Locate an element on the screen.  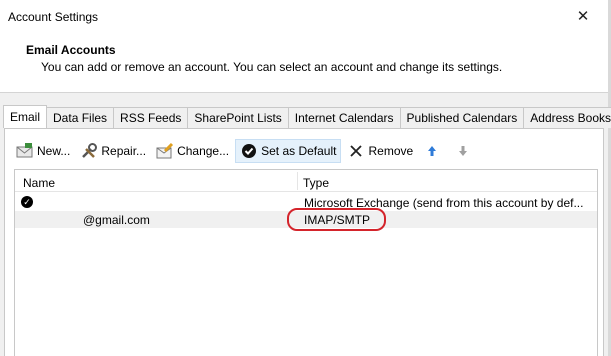
set-as-default-button: Set as Default is located at coordinates (288, 151).